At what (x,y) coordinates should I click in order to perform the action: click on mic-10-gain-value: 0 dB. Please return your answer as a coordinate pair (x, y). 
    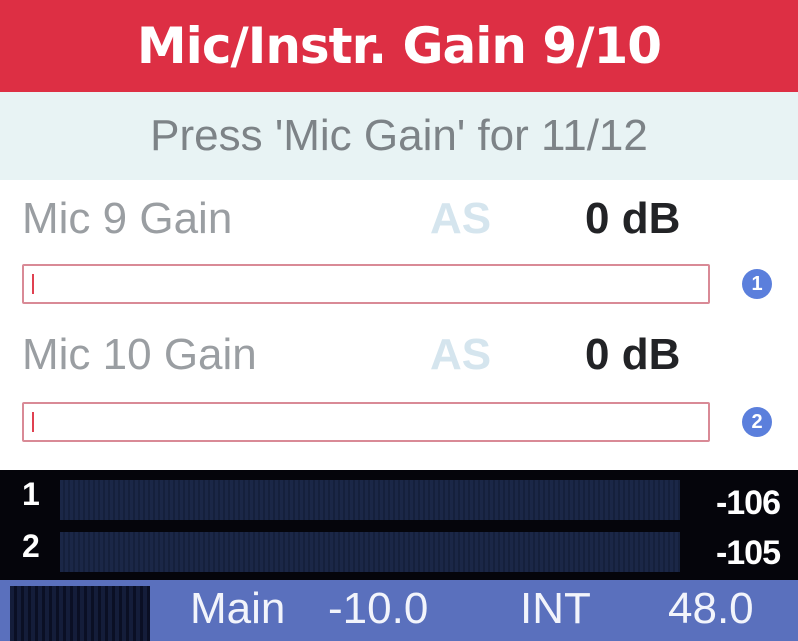
    Looking at the image, I should click on (633, 354).